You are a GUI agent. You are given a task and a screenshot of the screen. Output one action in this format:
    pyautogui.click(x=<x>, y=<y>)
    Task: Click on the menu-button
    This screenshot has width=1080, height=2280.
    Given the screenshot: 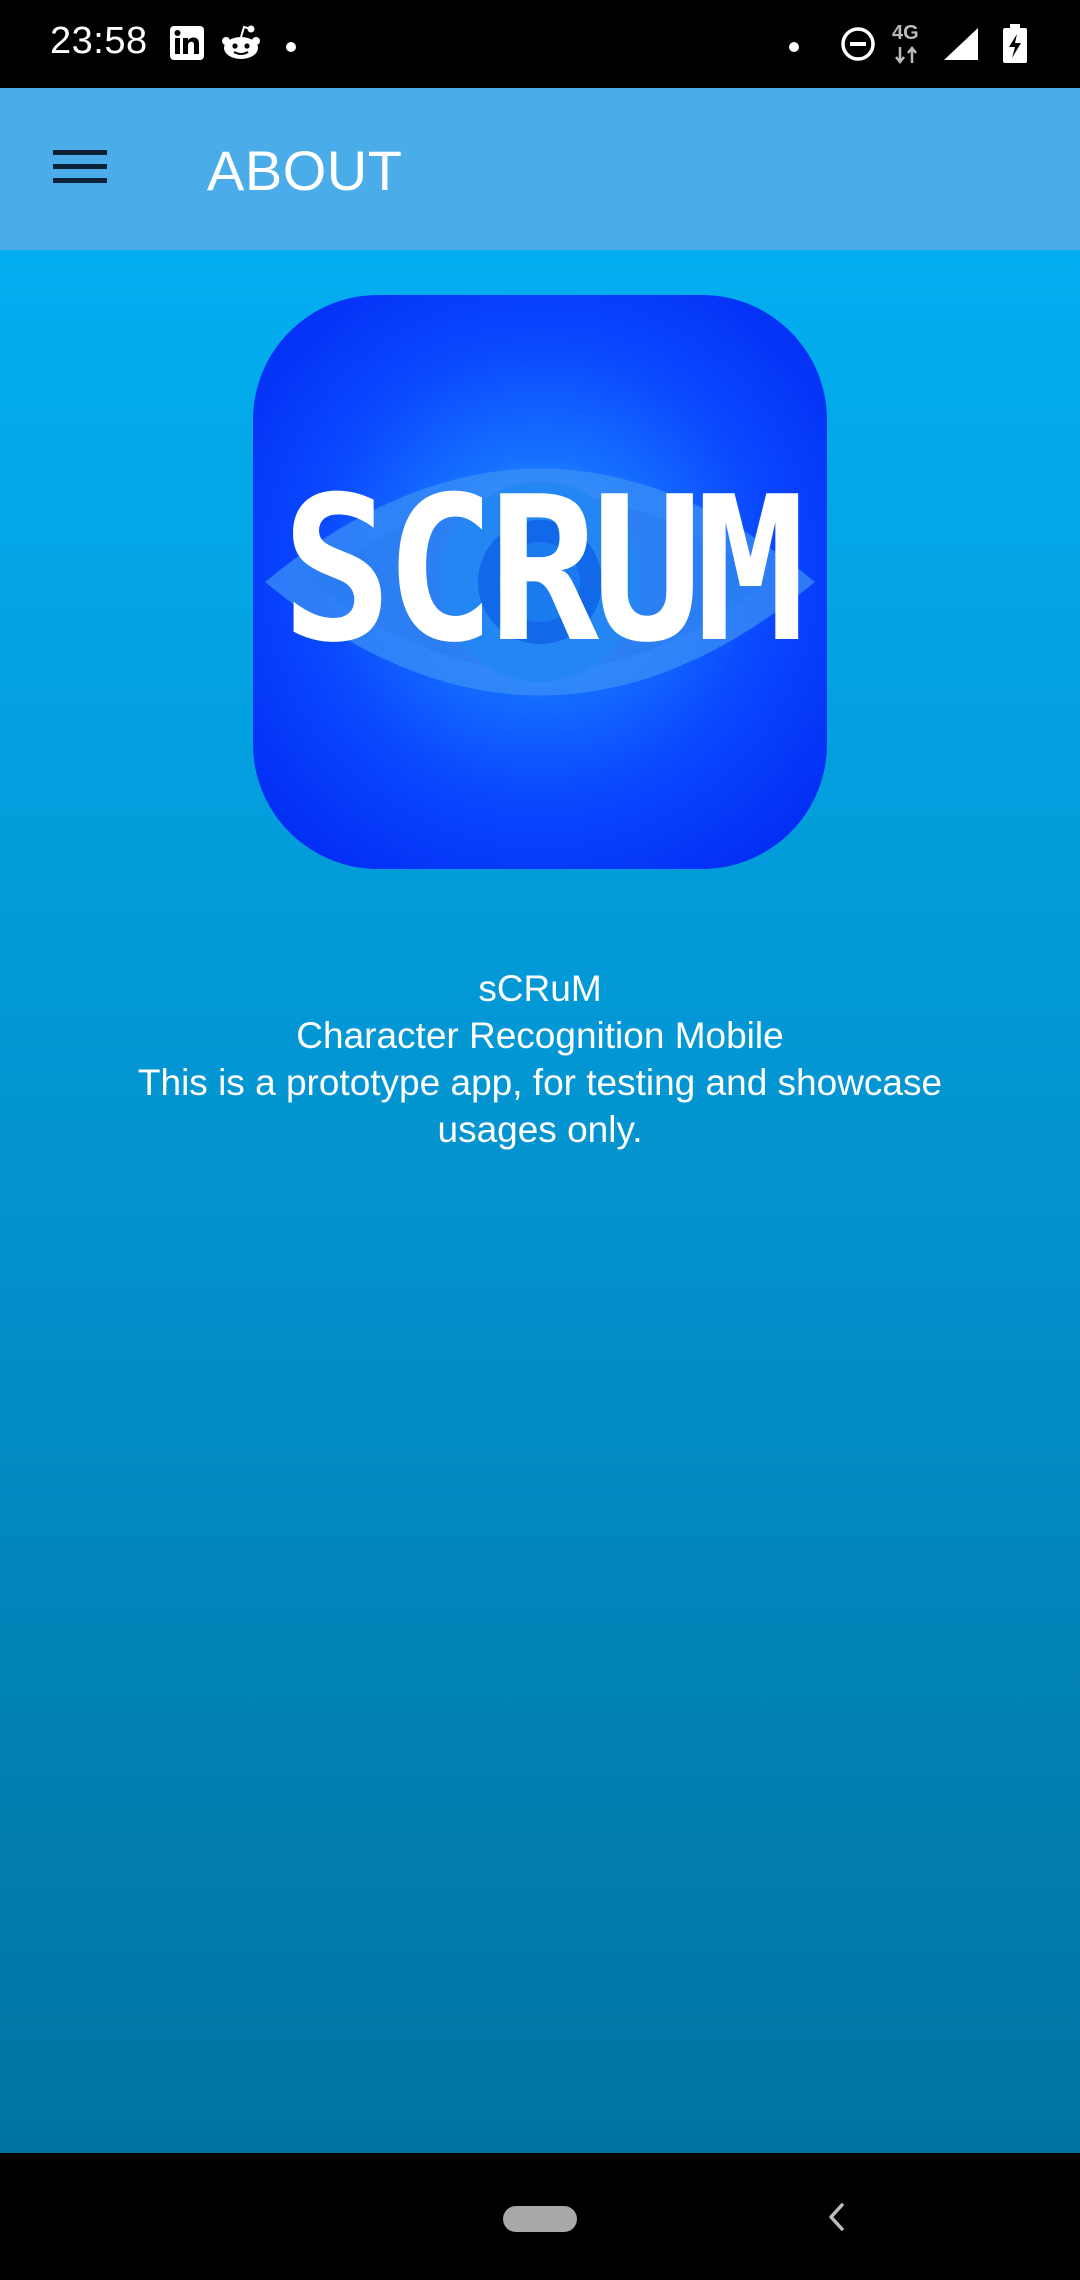 What is the action you would take?
    pyautogui.click(x=80, y=169)
    